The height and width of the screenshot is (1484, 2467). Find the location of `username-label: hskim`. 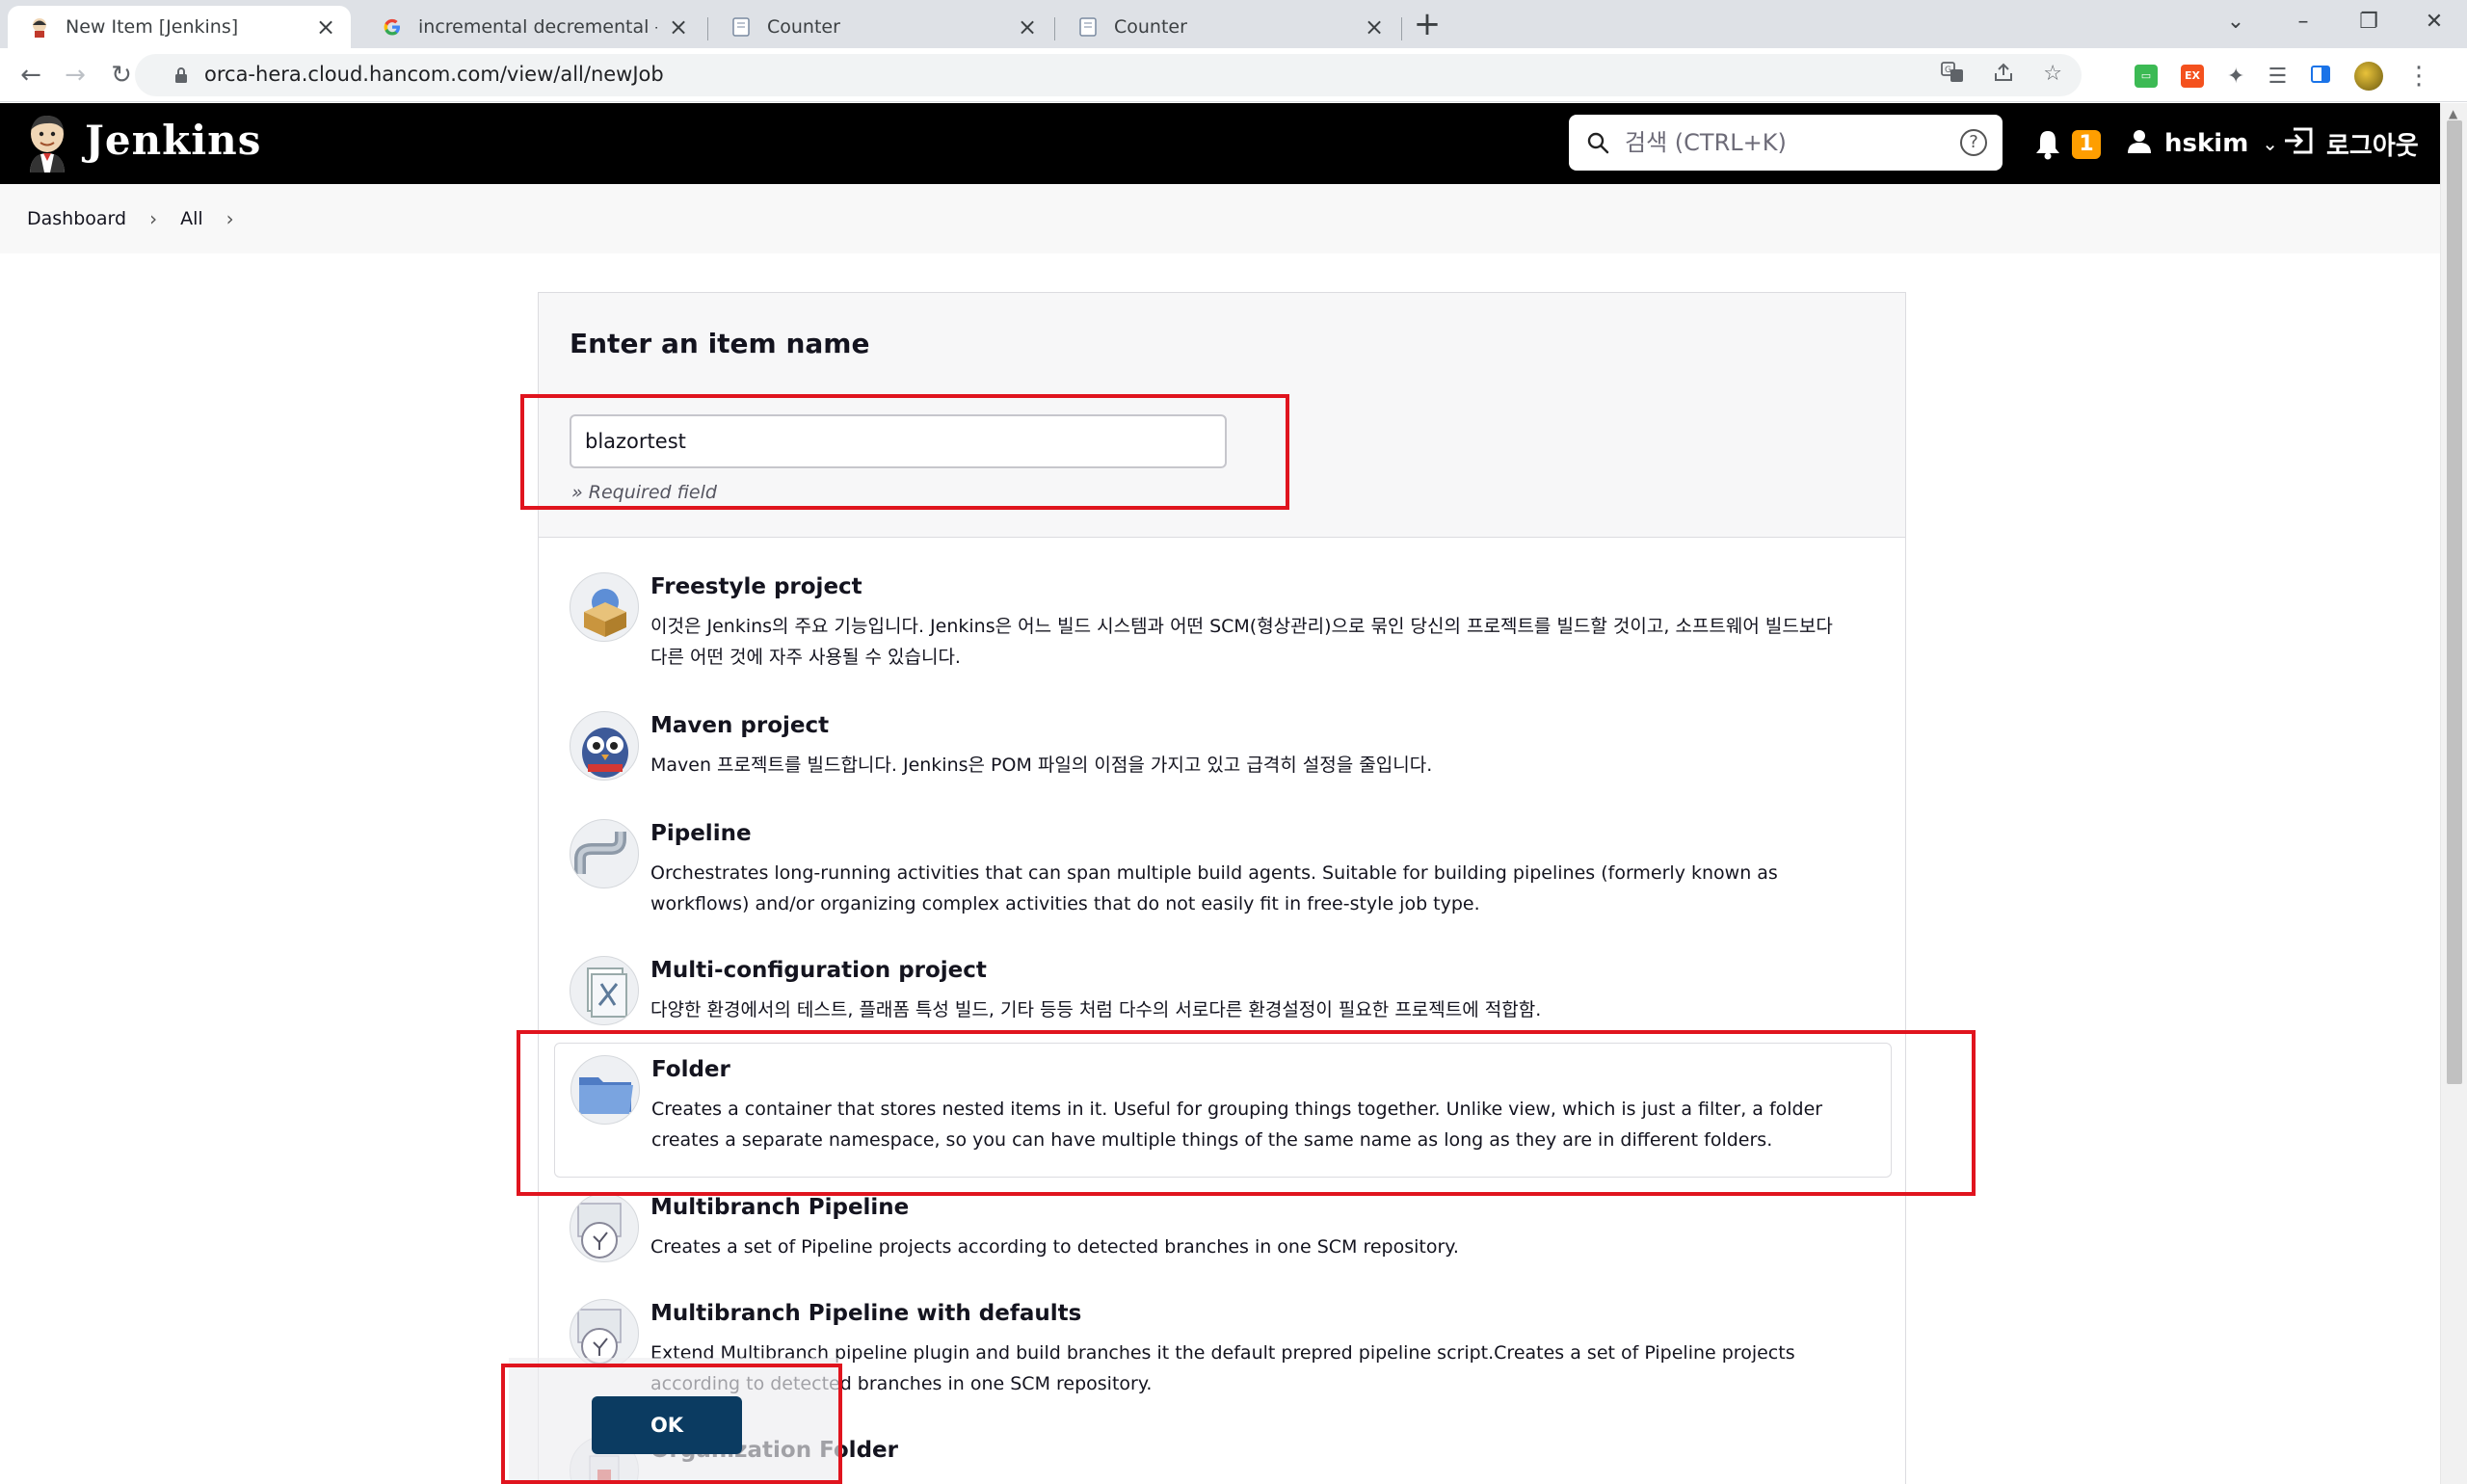

username-label: hskim is located at coordinates (2206, 143).